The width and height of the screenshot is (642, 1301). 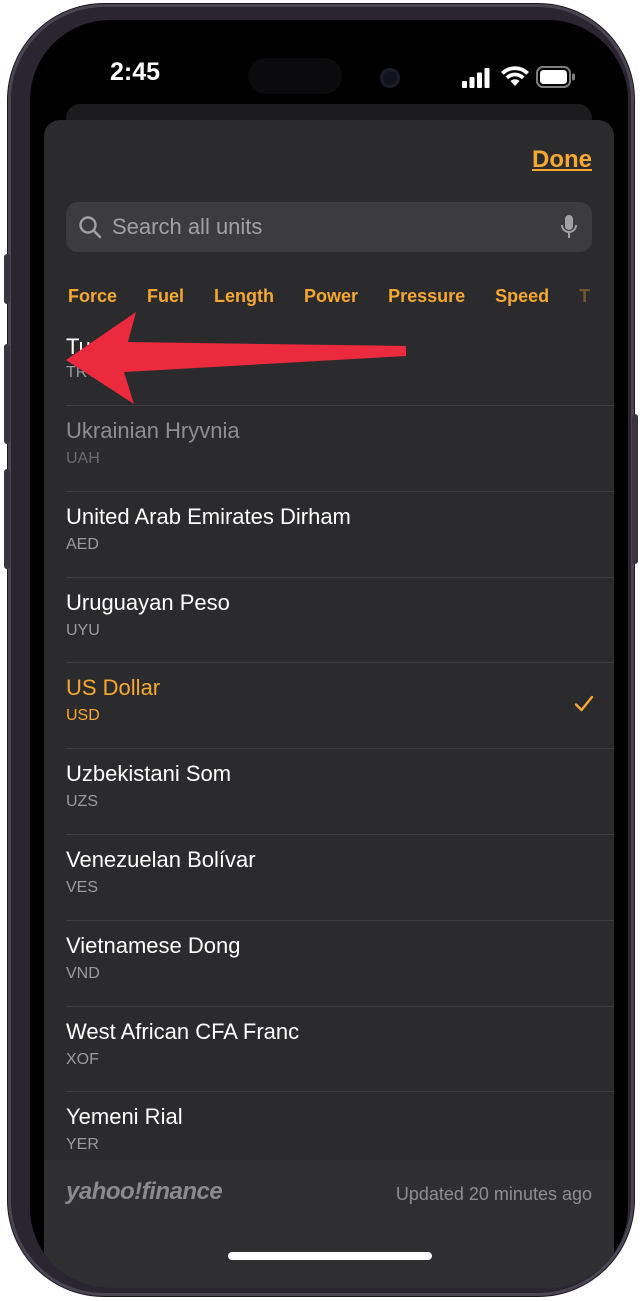 What do you see at coordinates (82, 887) in the screenshot?
I see `unit-code: VES` at bounding box center [82, 887].